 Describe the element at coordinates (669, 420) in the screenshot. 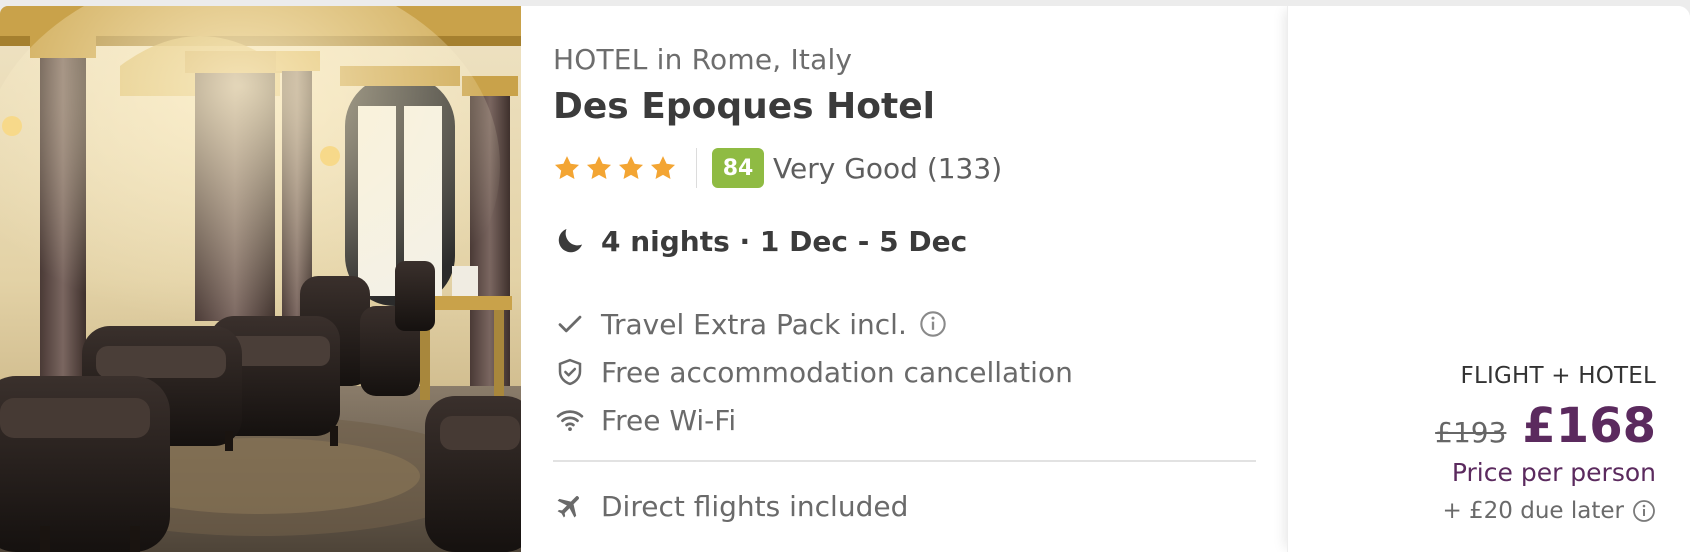

I see `feature-label: Free Wi-Fi` at that location.